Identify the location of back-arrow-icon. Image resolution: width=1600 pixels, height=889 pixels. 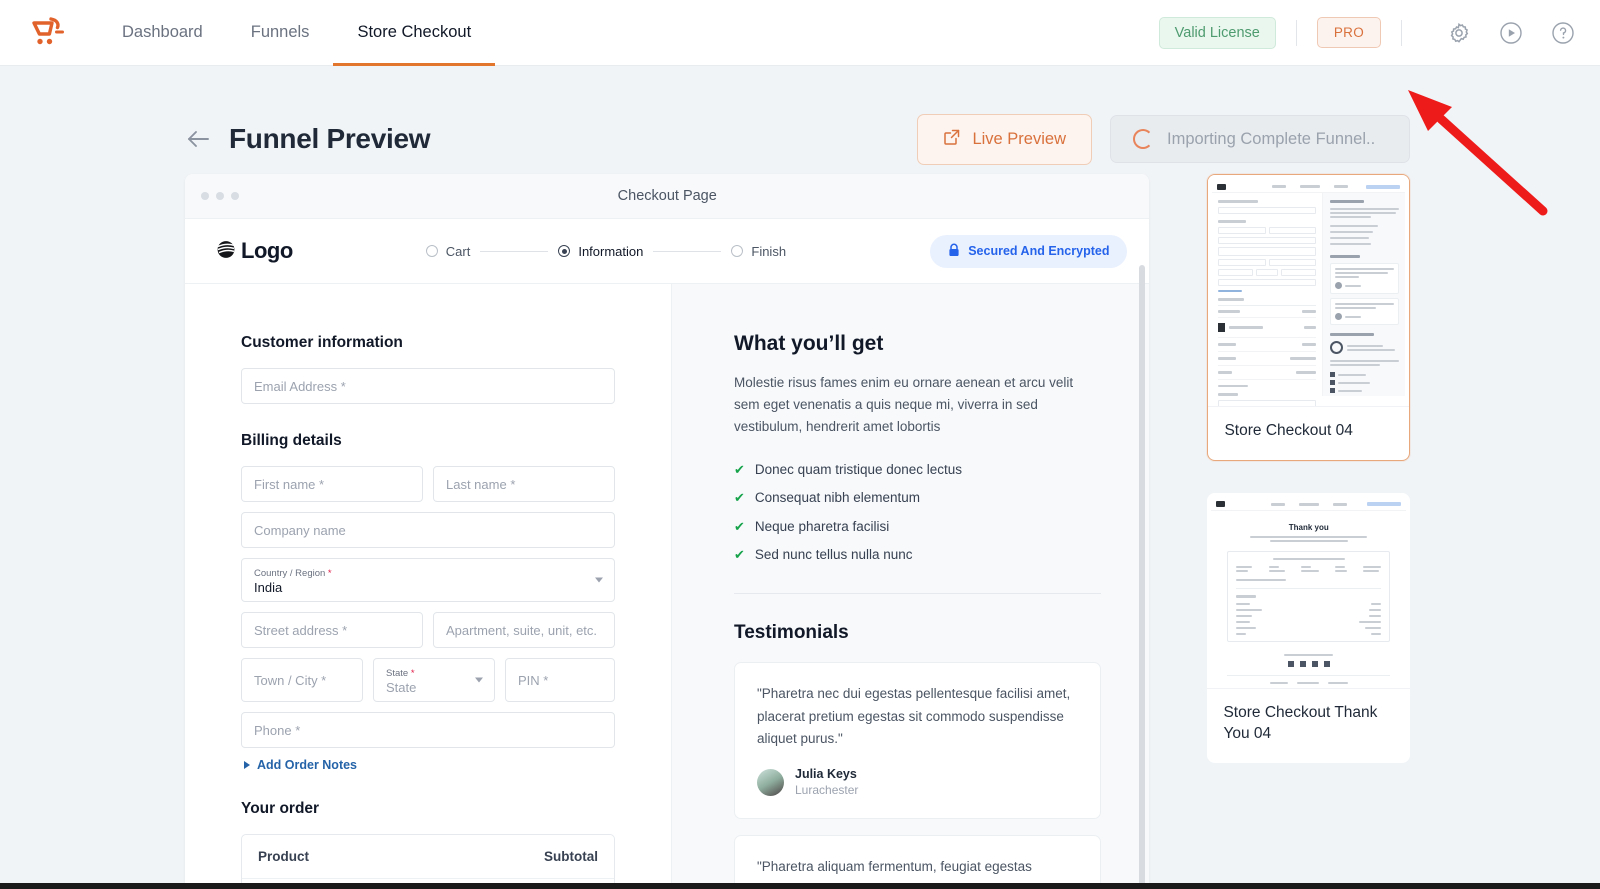
(198, 139).